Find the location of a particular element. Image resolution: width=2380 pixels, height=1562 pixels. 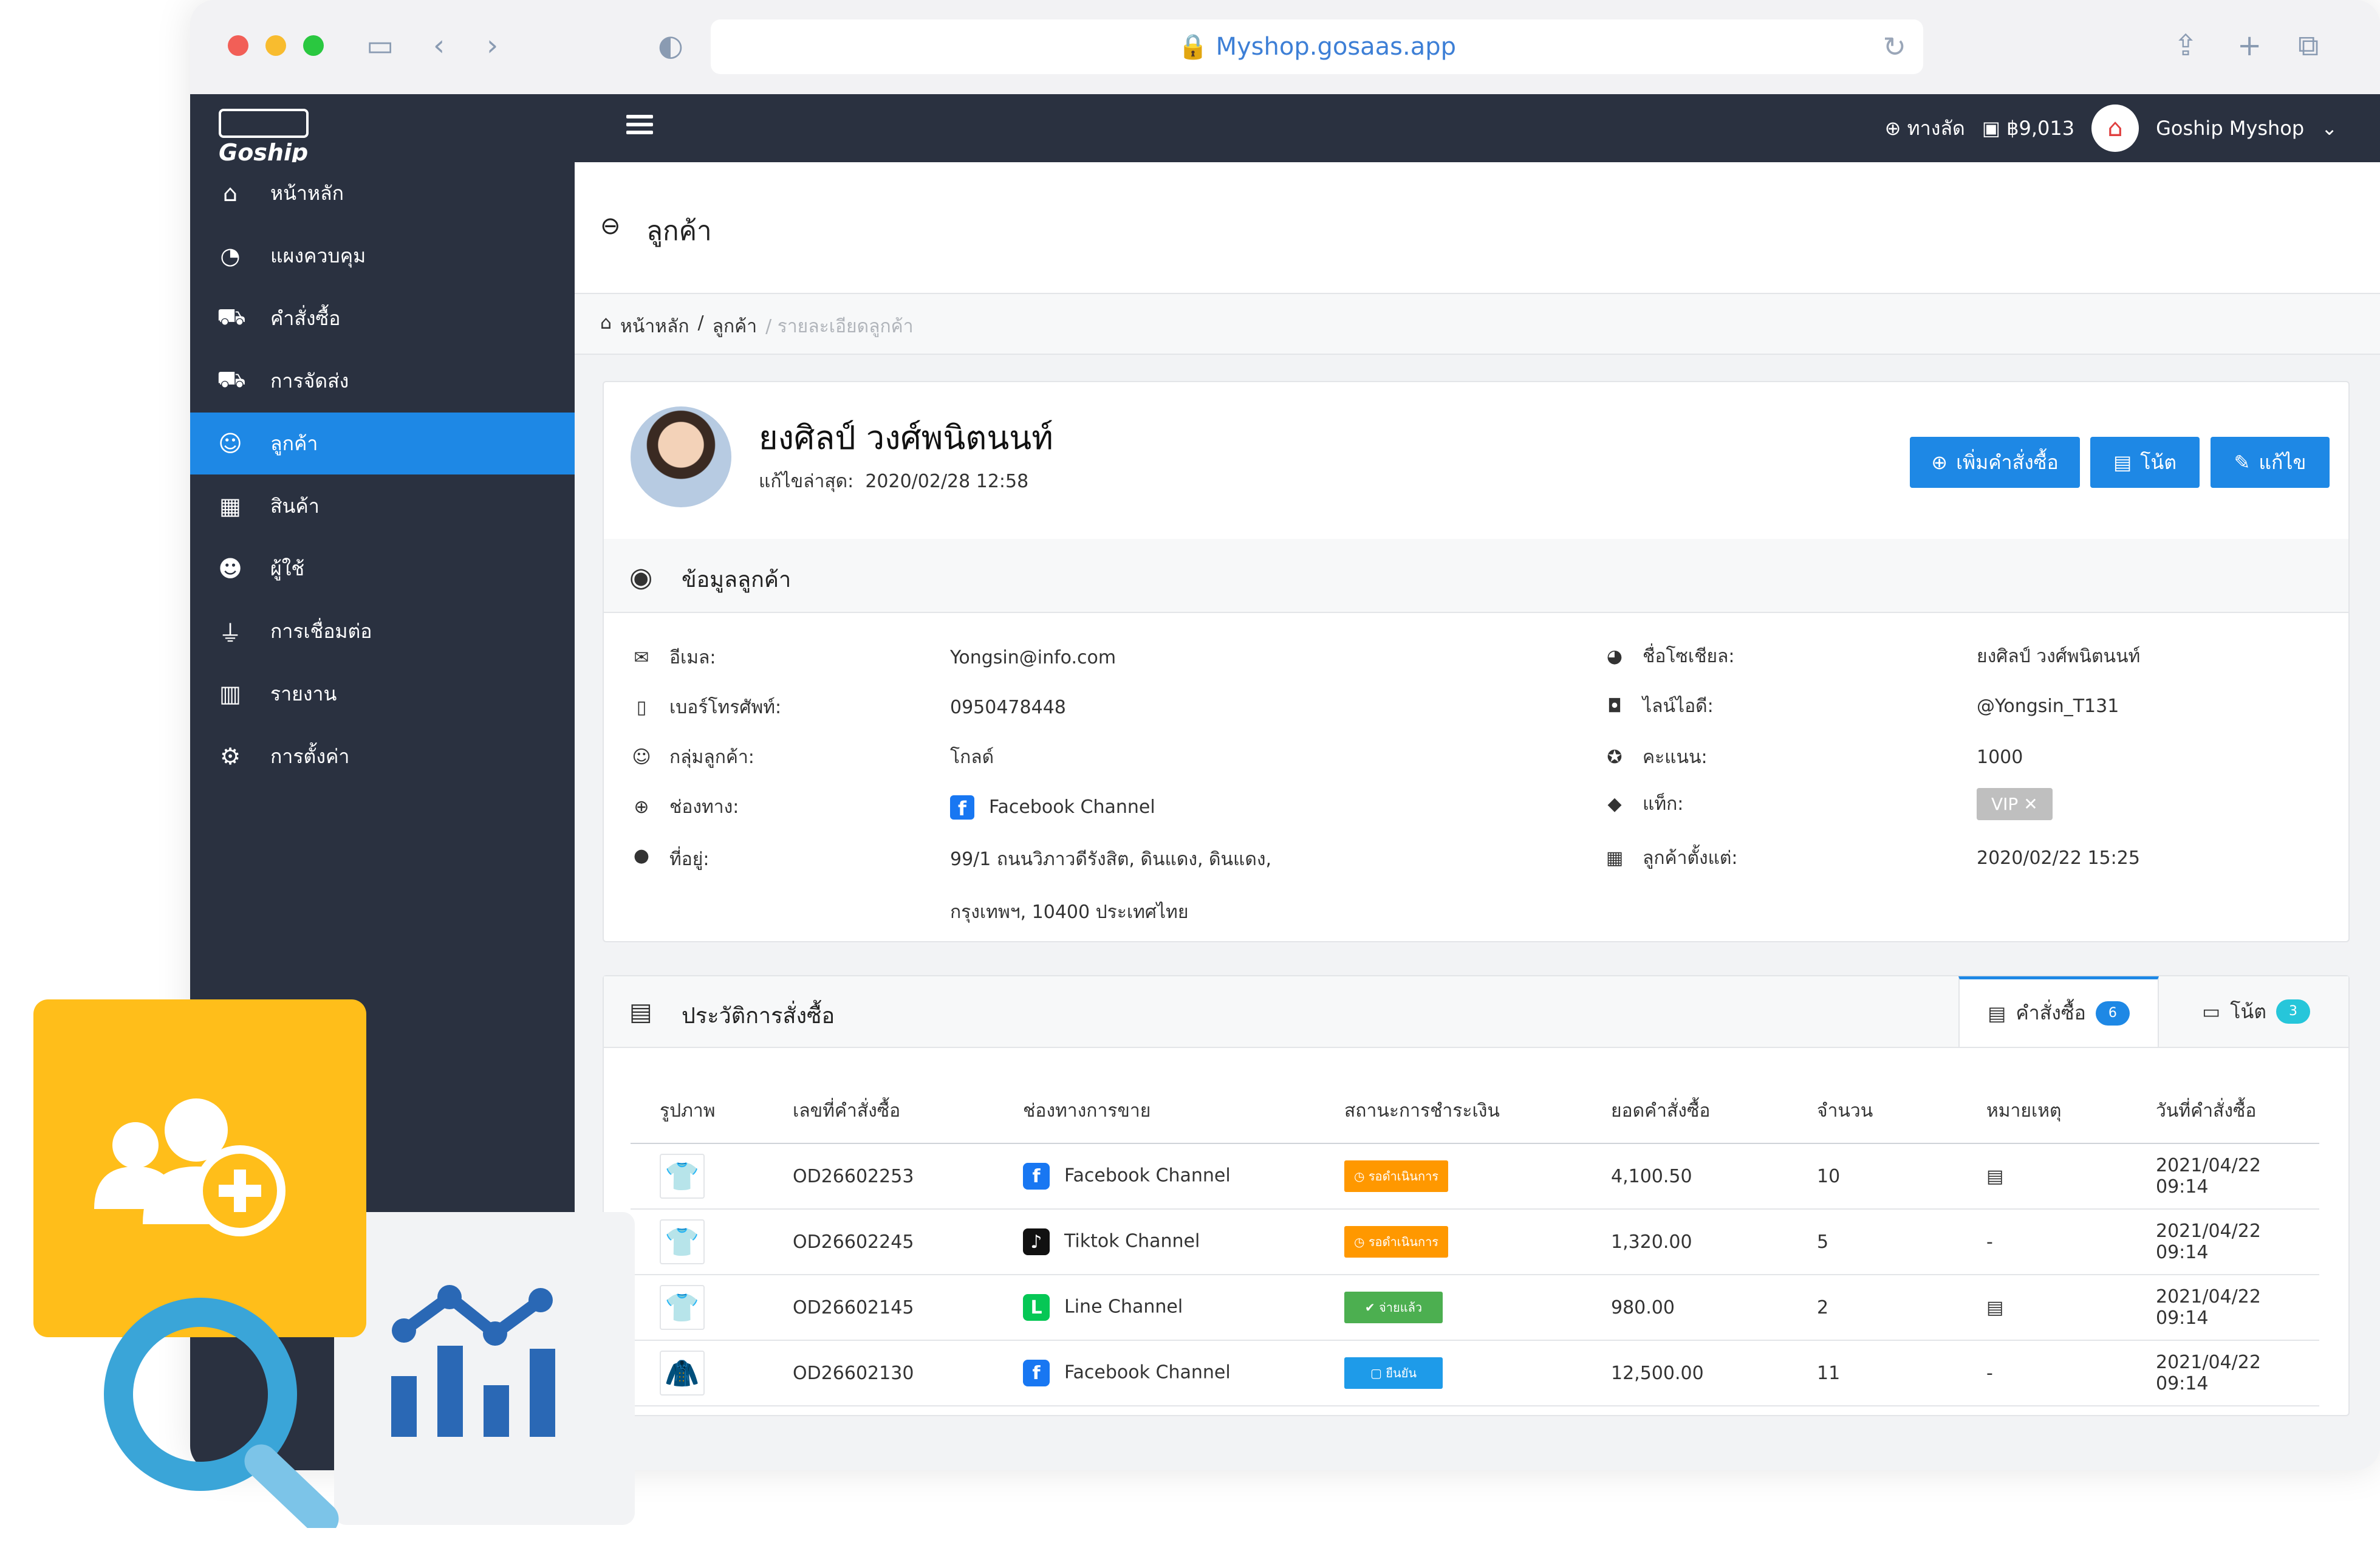

sidebar-item-users: ☻ ผู้ใช้ is located at coordinates (382, 569).